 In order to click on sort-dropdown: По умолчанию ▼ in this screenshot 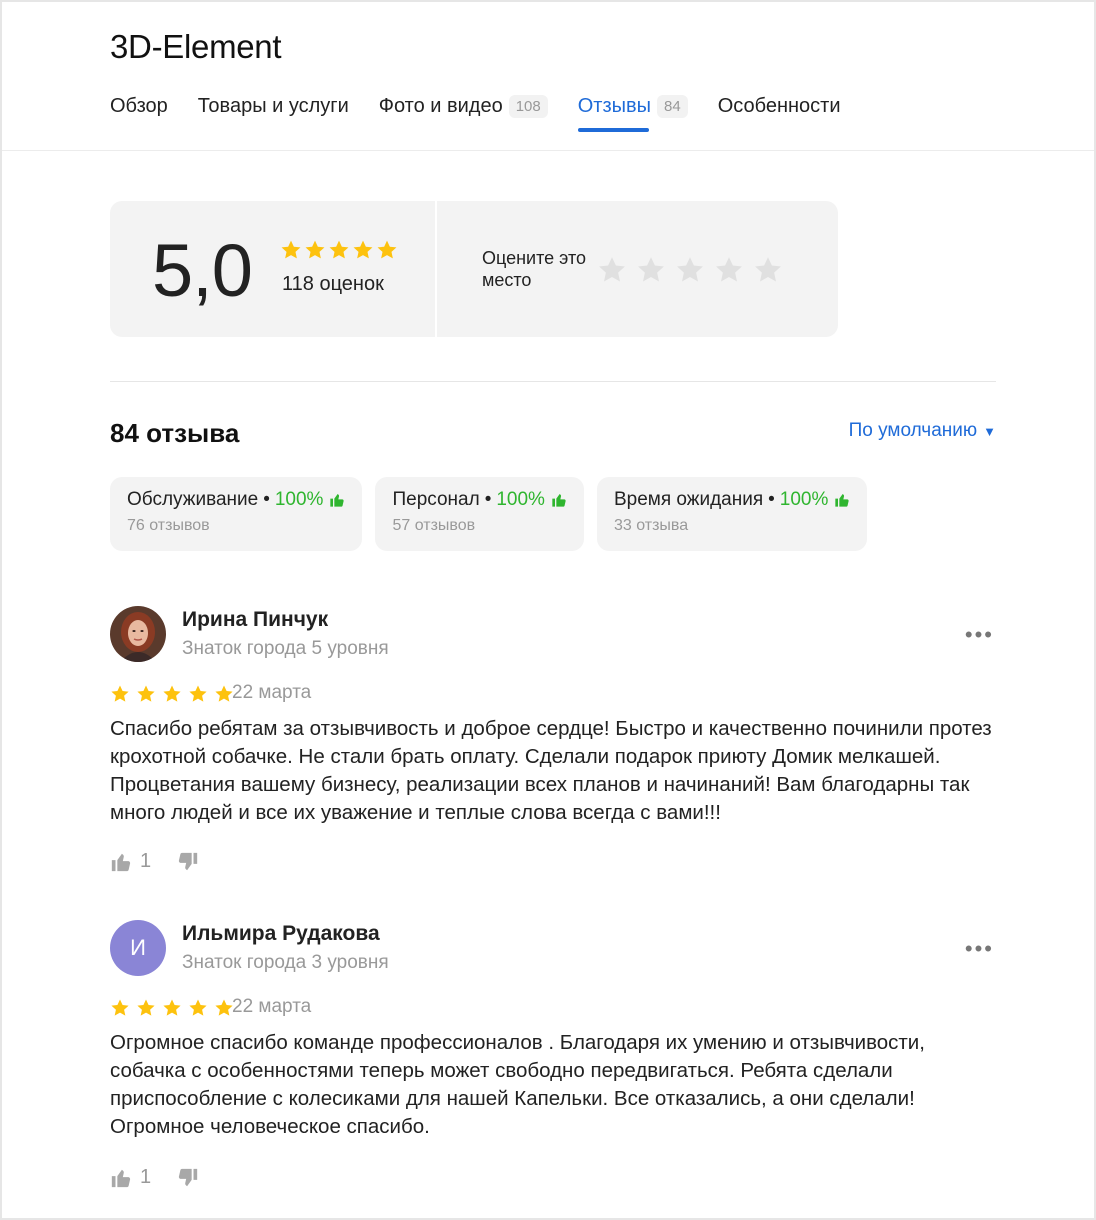, I will do `click(922, 431)`.